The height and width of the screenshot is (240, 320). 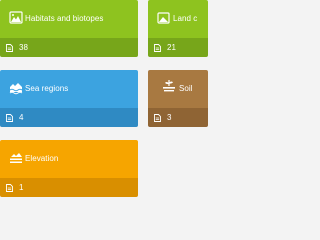 I want to click on tile-footer: 38, so click(x=69, y=47).